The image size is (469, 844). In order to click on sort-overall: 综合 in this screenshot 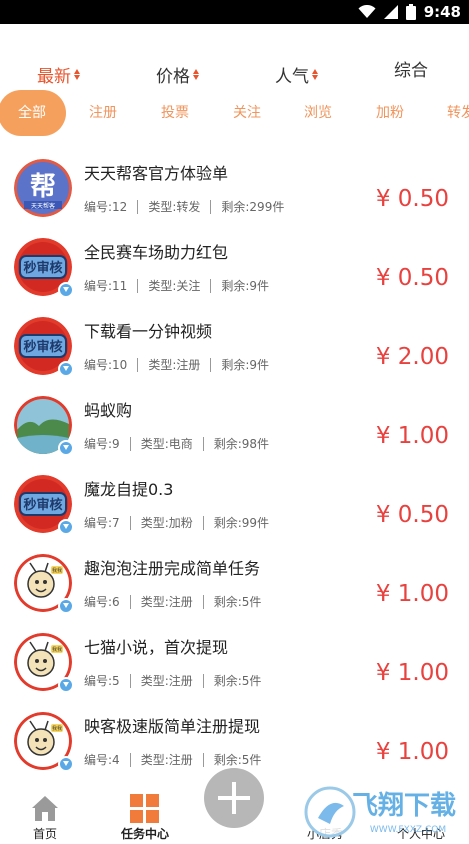, I will do `click(411, 68)`.